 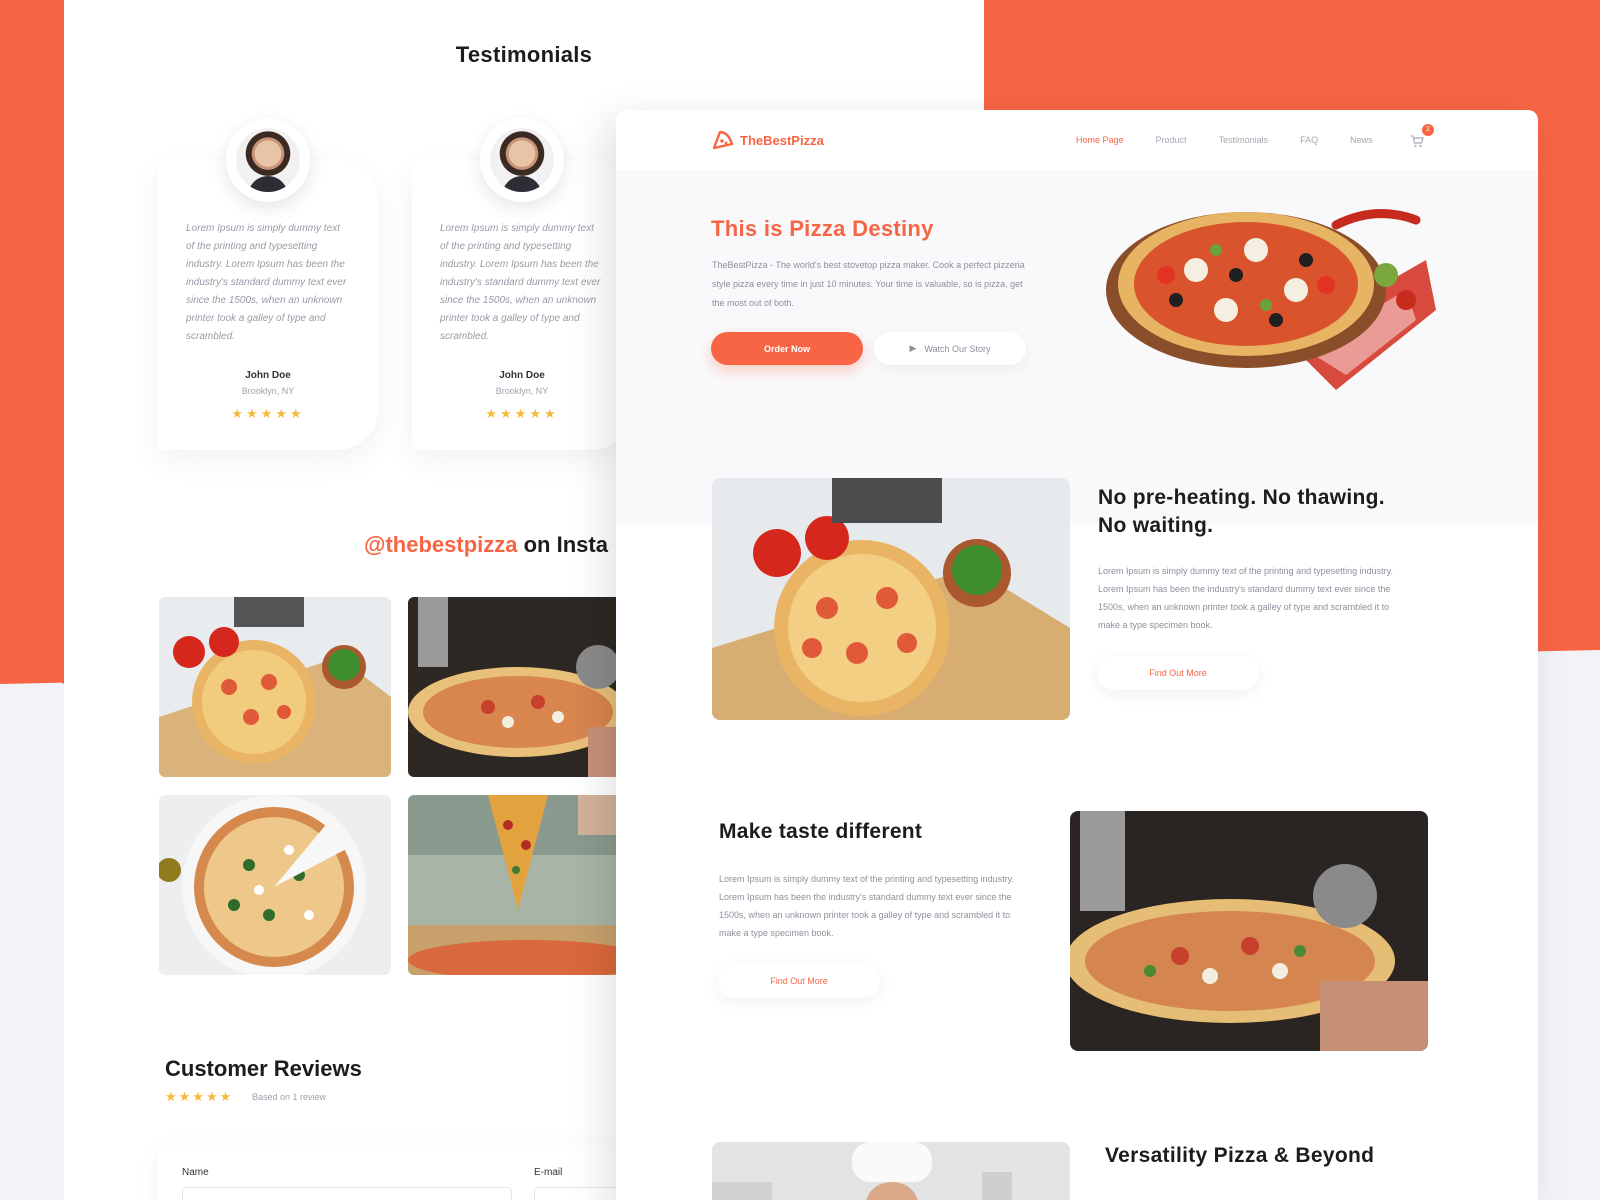 What do you see at coordinates (821, 831) in the screenshot?
I see `feature-title: Make taste different` at bounding box center [821, 831].